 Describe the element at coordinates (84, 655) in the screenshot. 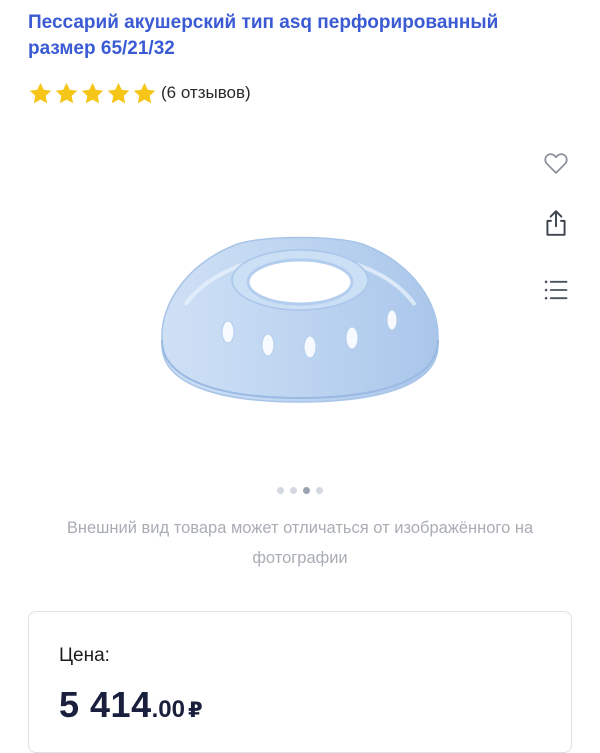

I see `price-label: Цена:` at that location.